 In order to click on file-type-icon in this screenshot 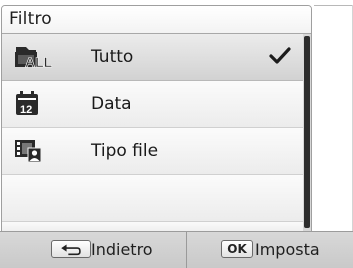, I will do `click(28, 151)`.